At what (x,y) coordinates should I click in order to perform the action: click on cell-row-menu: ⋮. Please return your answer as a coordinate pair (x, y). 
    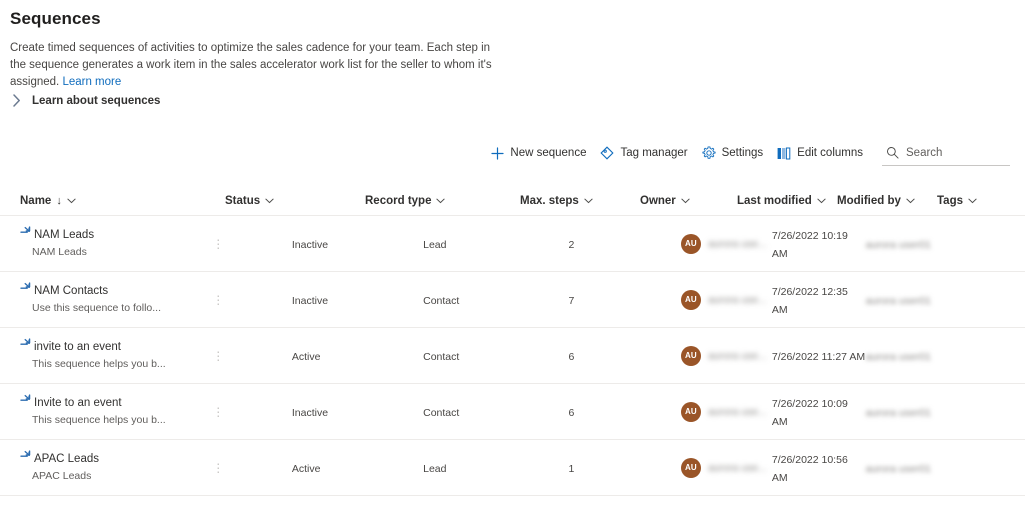
    Looking at the image, I should click on (252, 244).